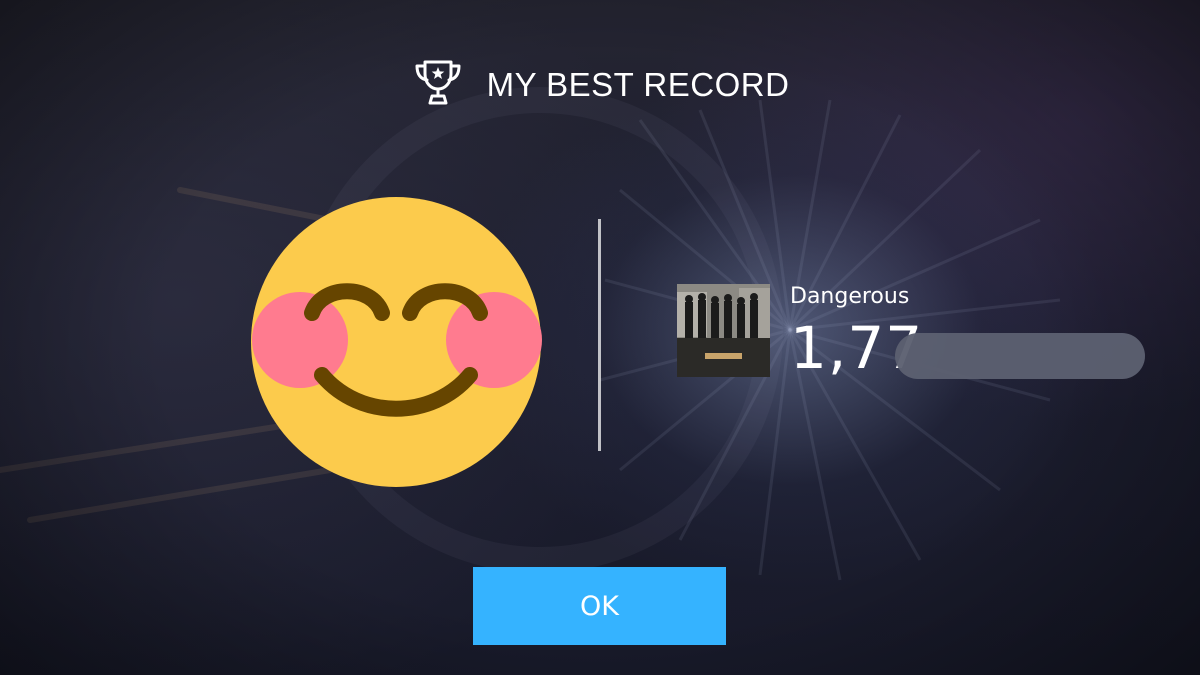 Image resolution: width=1200 pixels, height=675 pixels. Describe the element at coordinates (438, 82) in the screenshot. I see `trophy-icon` at that location.